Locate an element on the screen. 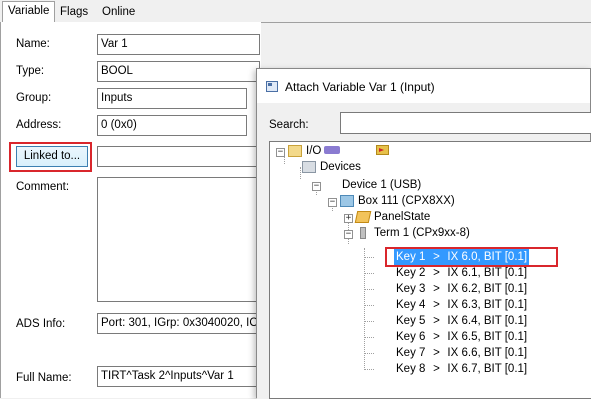 Image resolution: width=591 pixels, height=399 pixels. collapse-term-toggle: − is located at coordinates (348, 234).